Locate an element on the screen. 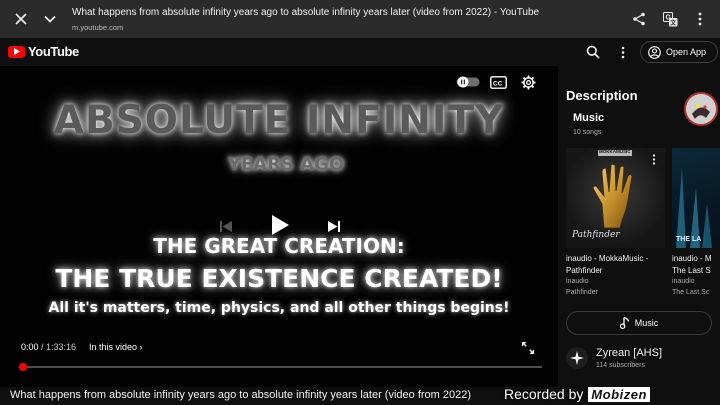 Image resolution: width=720 pixels, height=405 pixels. channel-icon is located at coordinates (577, 358).